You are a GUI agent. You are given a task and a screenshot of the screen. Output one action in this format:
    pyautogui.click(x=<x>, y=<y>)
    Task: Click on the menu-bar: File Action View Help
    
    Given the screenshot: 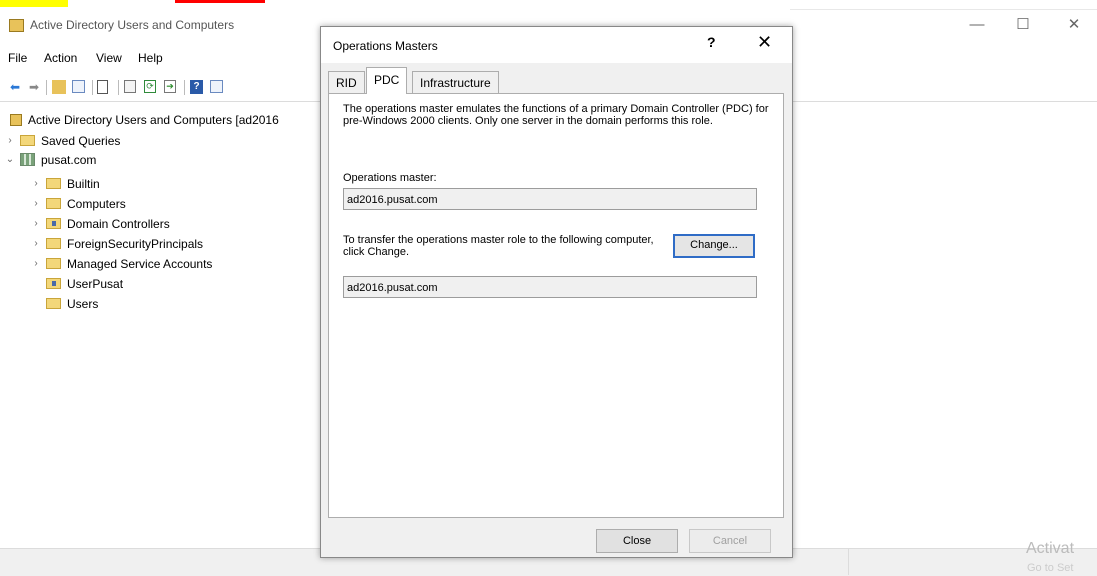 What is the action you would take?
    pyautogui.click(x=165, y=59)
    